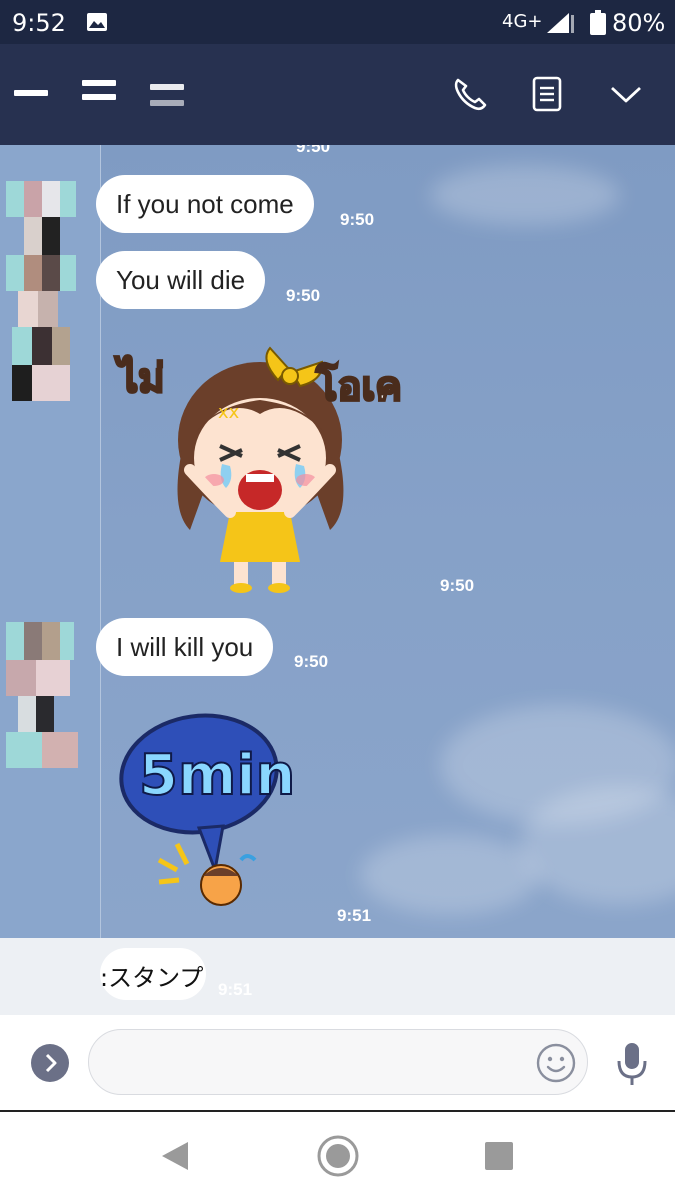  Describe the element at coordinates (337, 976) in the screenshot. I see `message-preview-row: :スタンプ 9:51` at that location.